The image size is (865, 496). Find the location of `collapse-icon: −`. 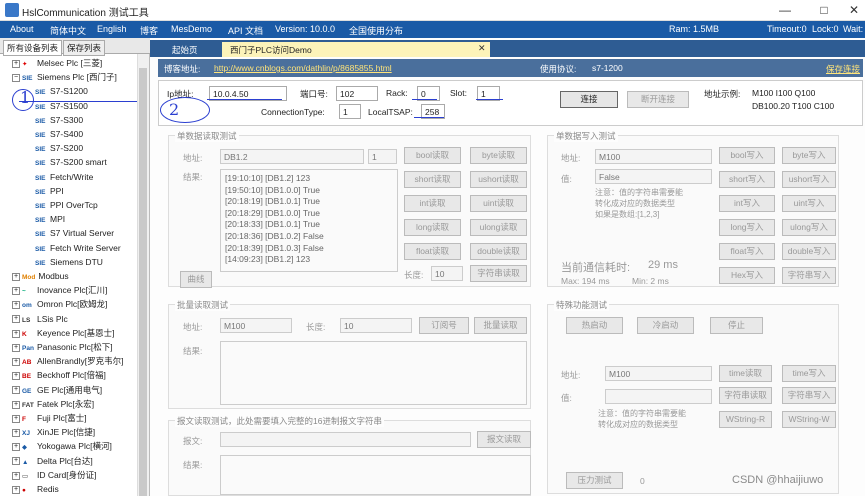

collapse-icon: − is located at coordinates (16, 77).